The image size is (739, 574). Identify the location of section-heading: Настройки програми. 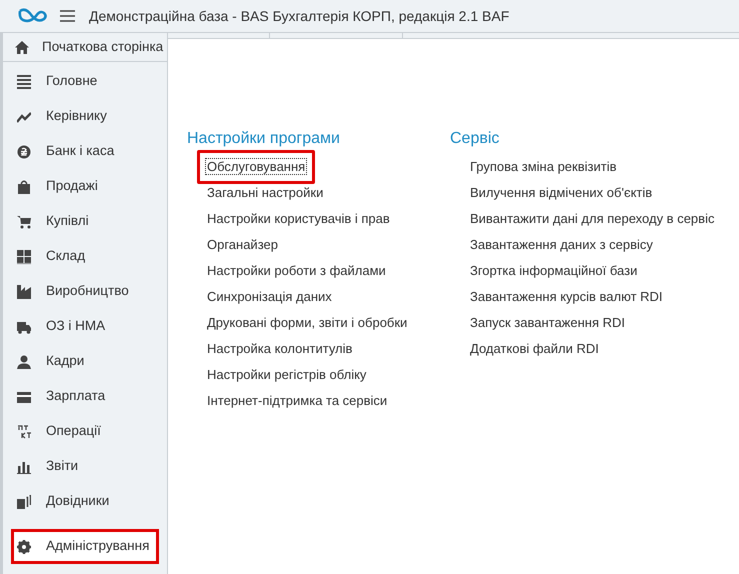
(264, 139).